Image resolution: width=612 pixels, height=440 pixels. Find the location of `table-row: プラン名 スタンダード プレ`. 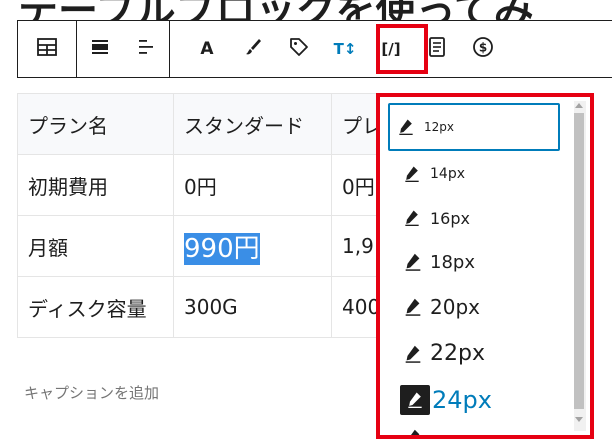

table-row: プラン名 スタンダード プレ is located at coordinates (205, 124).